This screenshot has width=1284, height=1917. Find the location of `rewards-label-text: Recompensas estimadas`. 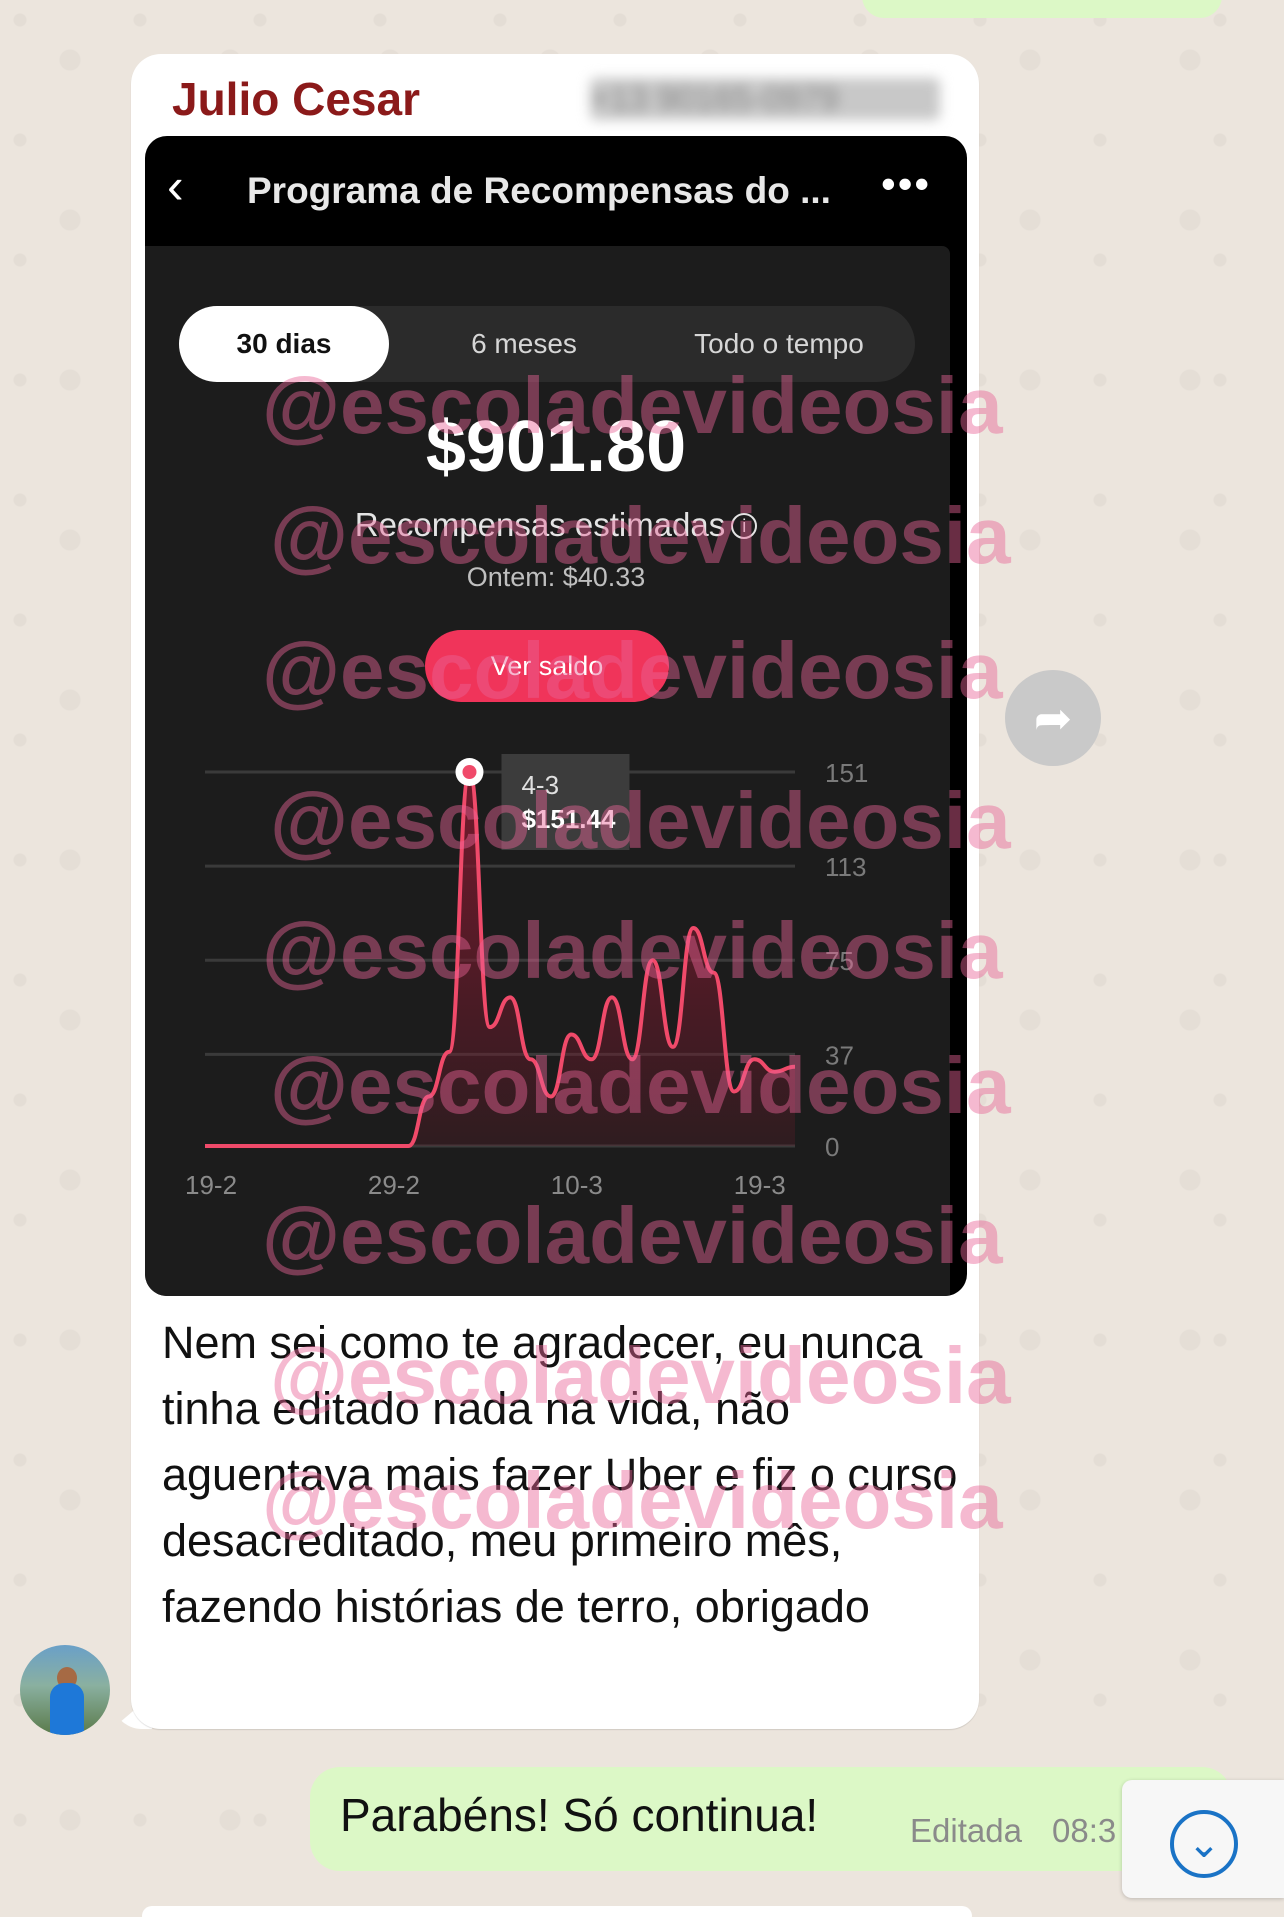

rewards-label-text: Recompensas estimadas is located at coordinates (540, 524).